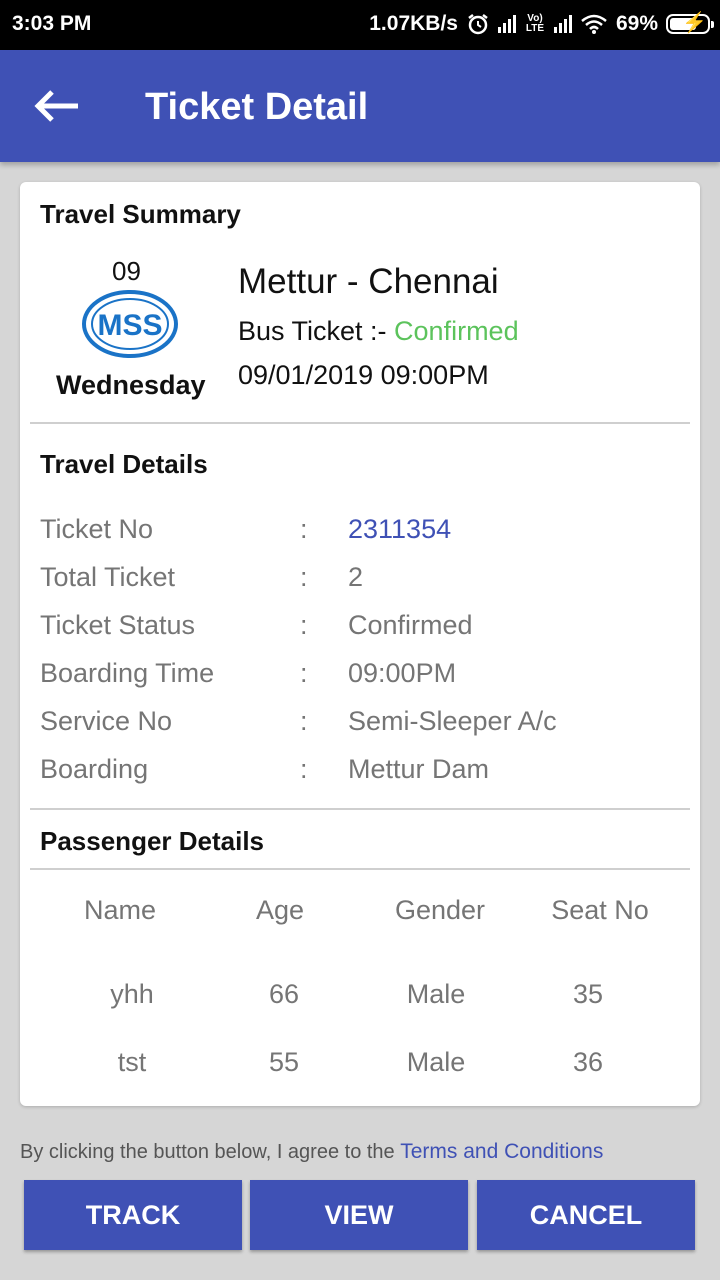 The height and width of the screenshot is (1280, 720). I want to click on alarm-icon, so click(478, 24).